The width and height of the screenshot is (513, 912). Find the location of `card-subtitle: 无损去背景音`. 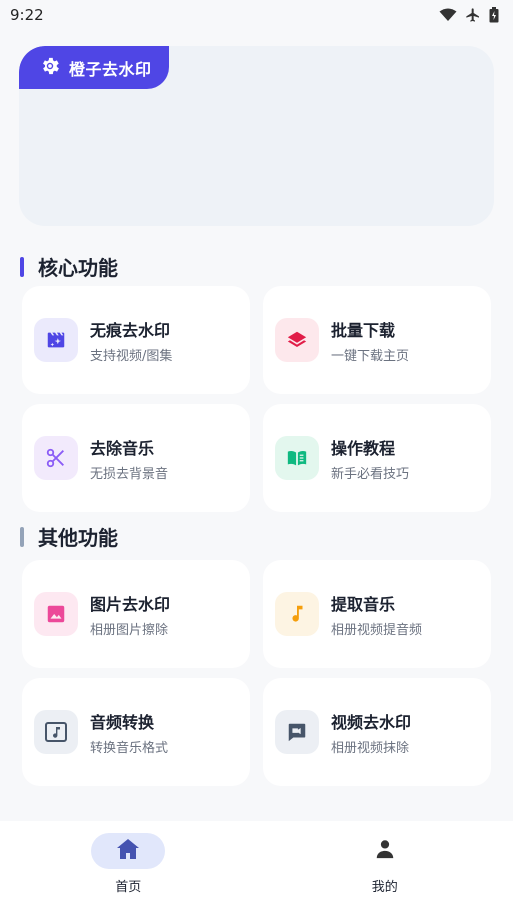

card-subtitle: 无损去背景音 is located at coordinates (129, 474).